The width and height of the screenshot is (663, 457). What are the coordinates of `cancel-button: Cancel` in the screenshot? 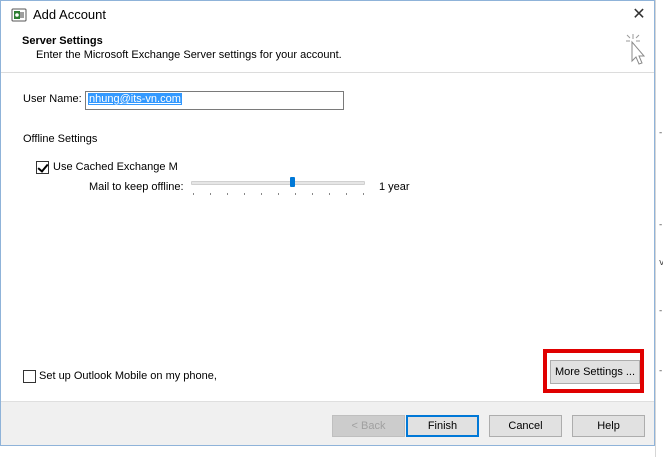 It's located at (525, 426).